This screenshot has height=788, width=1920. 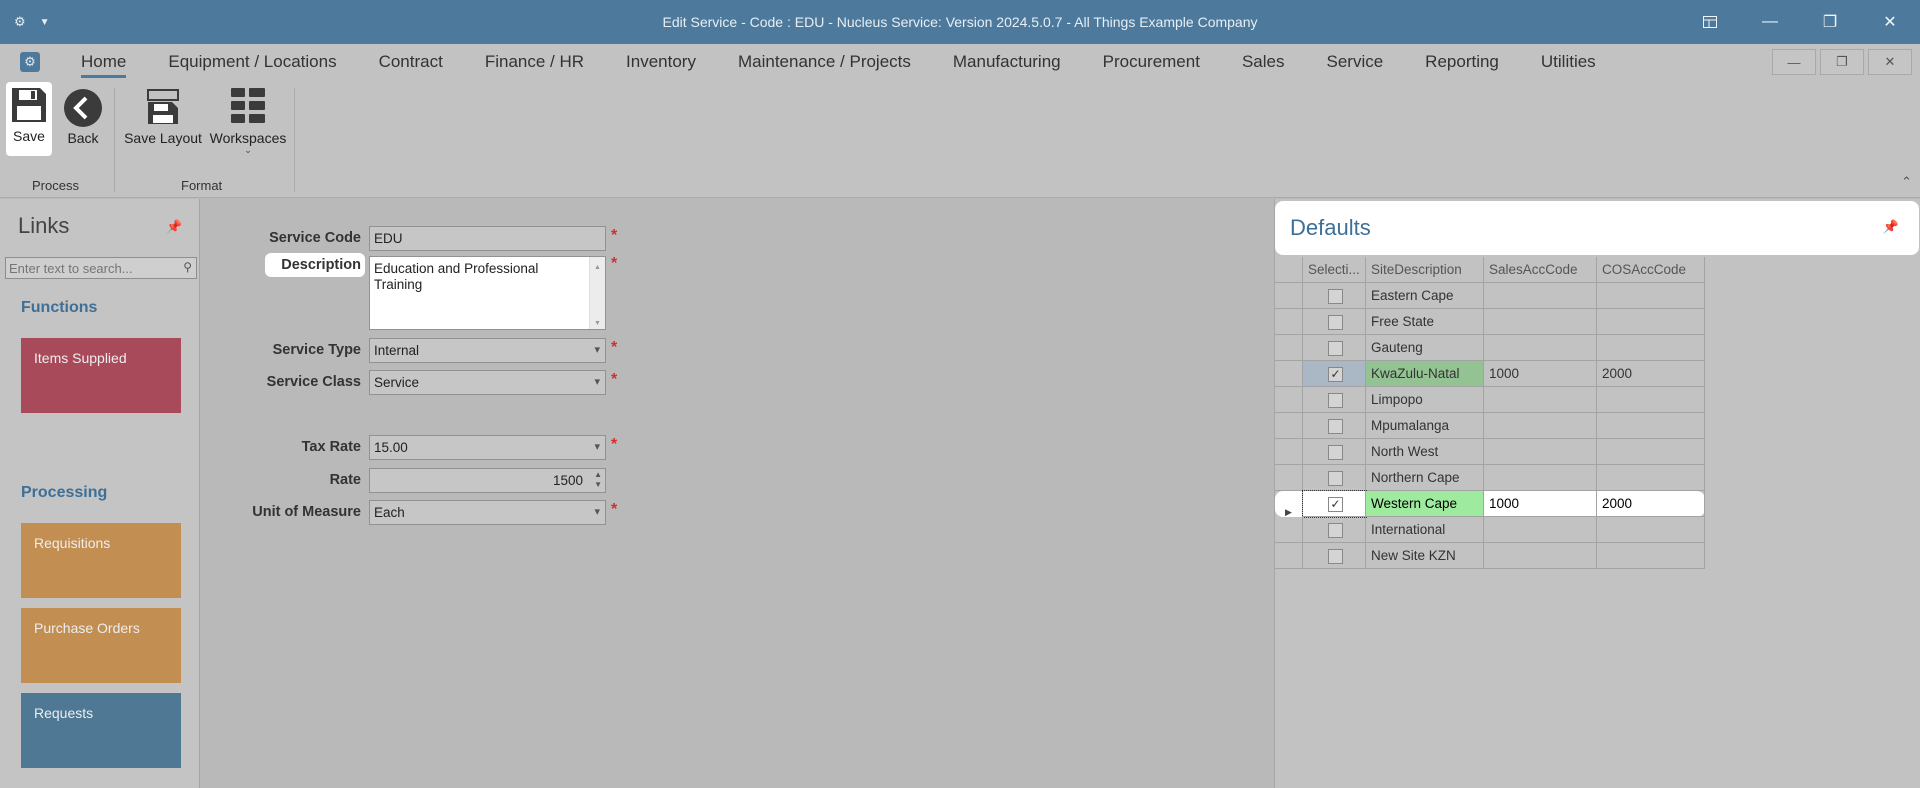 What do you see at coordinates (1263, 63) in the screenshot?
I see `menu-item-sales: Sales` at bounding box center [1263, 63].